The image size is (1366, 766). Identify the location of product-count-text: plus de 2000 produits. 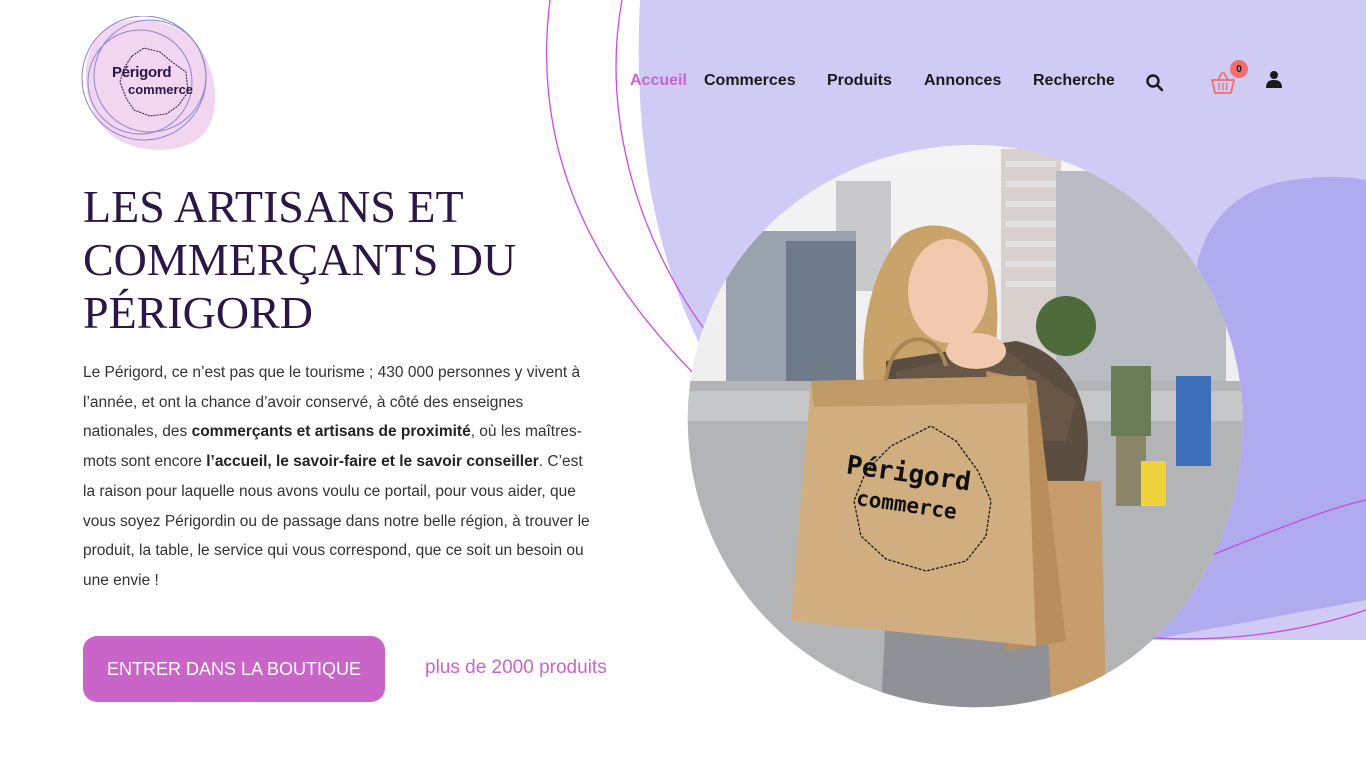
(516, 667).